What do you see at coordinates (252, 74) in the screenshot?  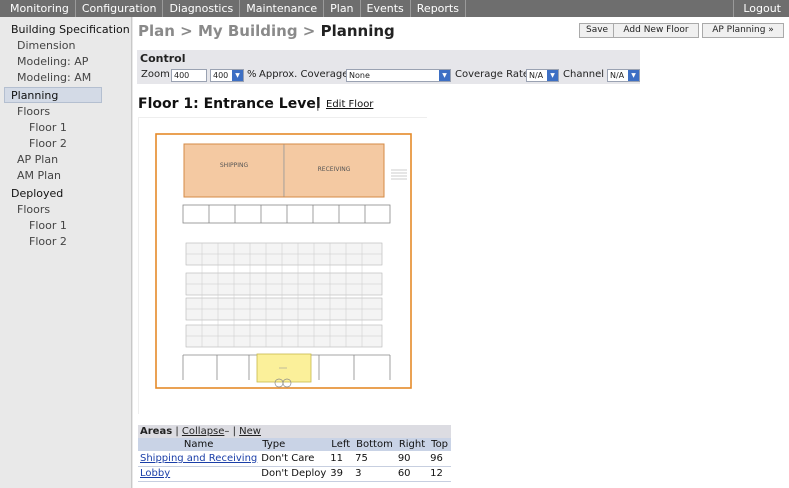 I see `percent-label: %` at bounding box center [252, 74].